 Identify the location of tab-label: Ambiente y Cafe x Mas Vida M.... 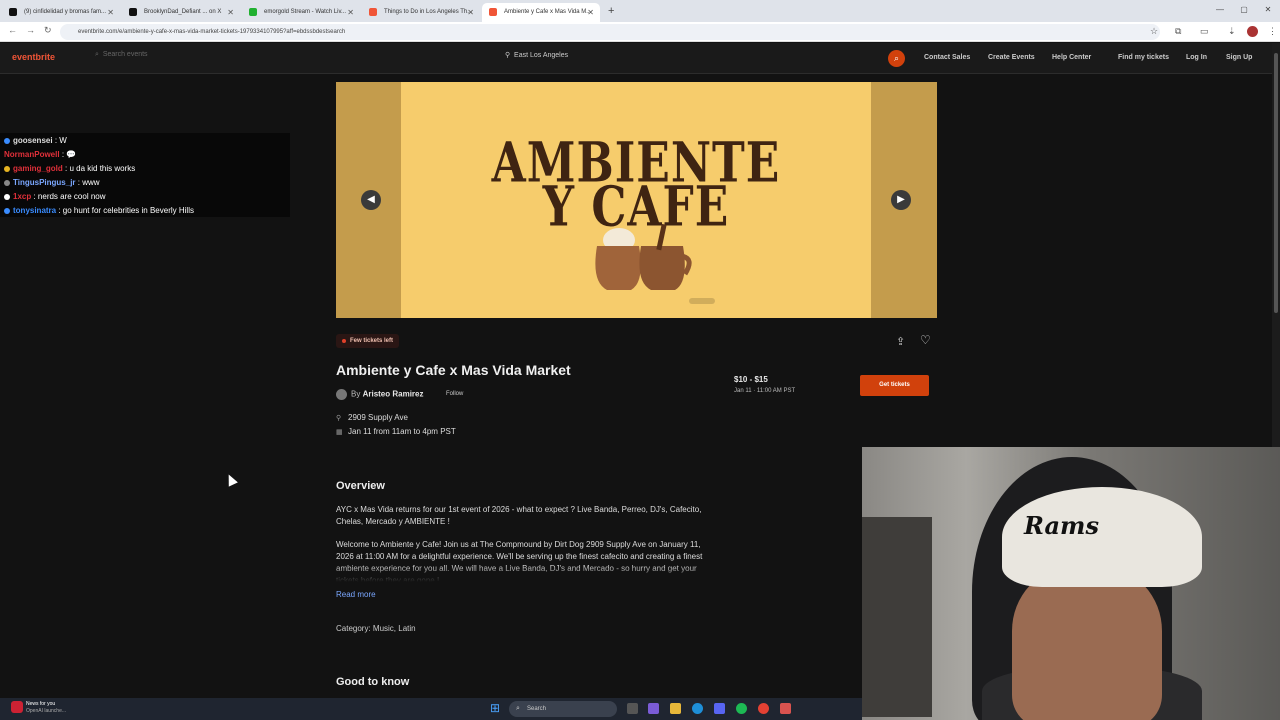
(548, 12).